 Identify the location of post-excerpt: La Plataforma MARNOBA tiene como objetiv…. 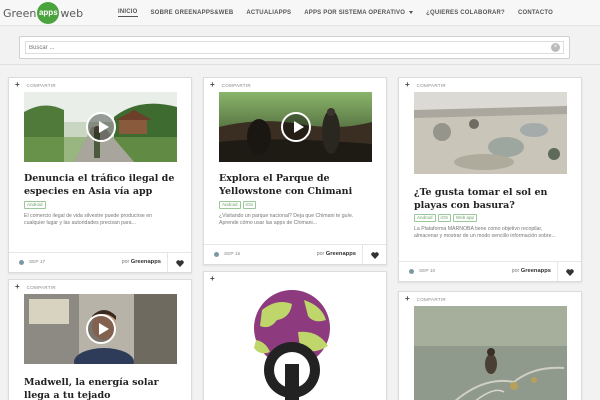
(485, 232).